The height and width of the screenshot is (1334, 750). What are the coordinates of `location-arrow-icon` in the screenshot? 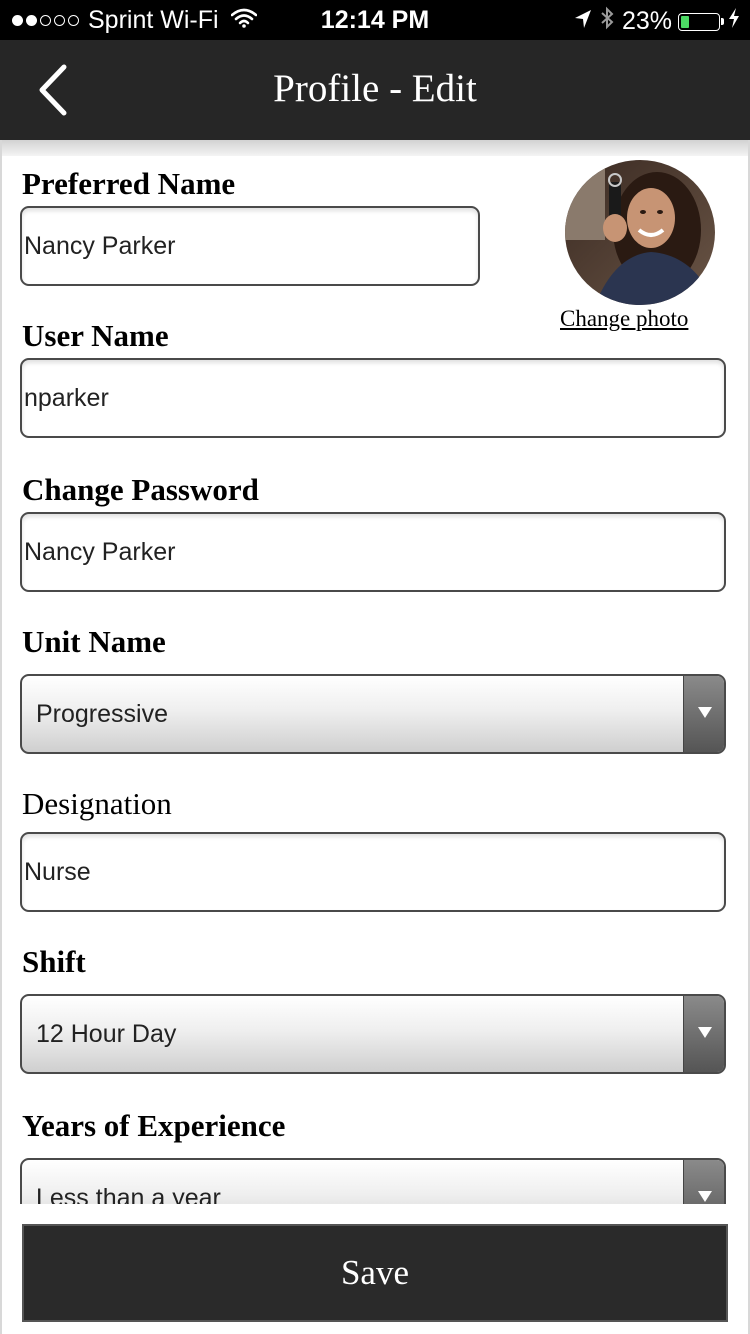 It's located at (583, 21).